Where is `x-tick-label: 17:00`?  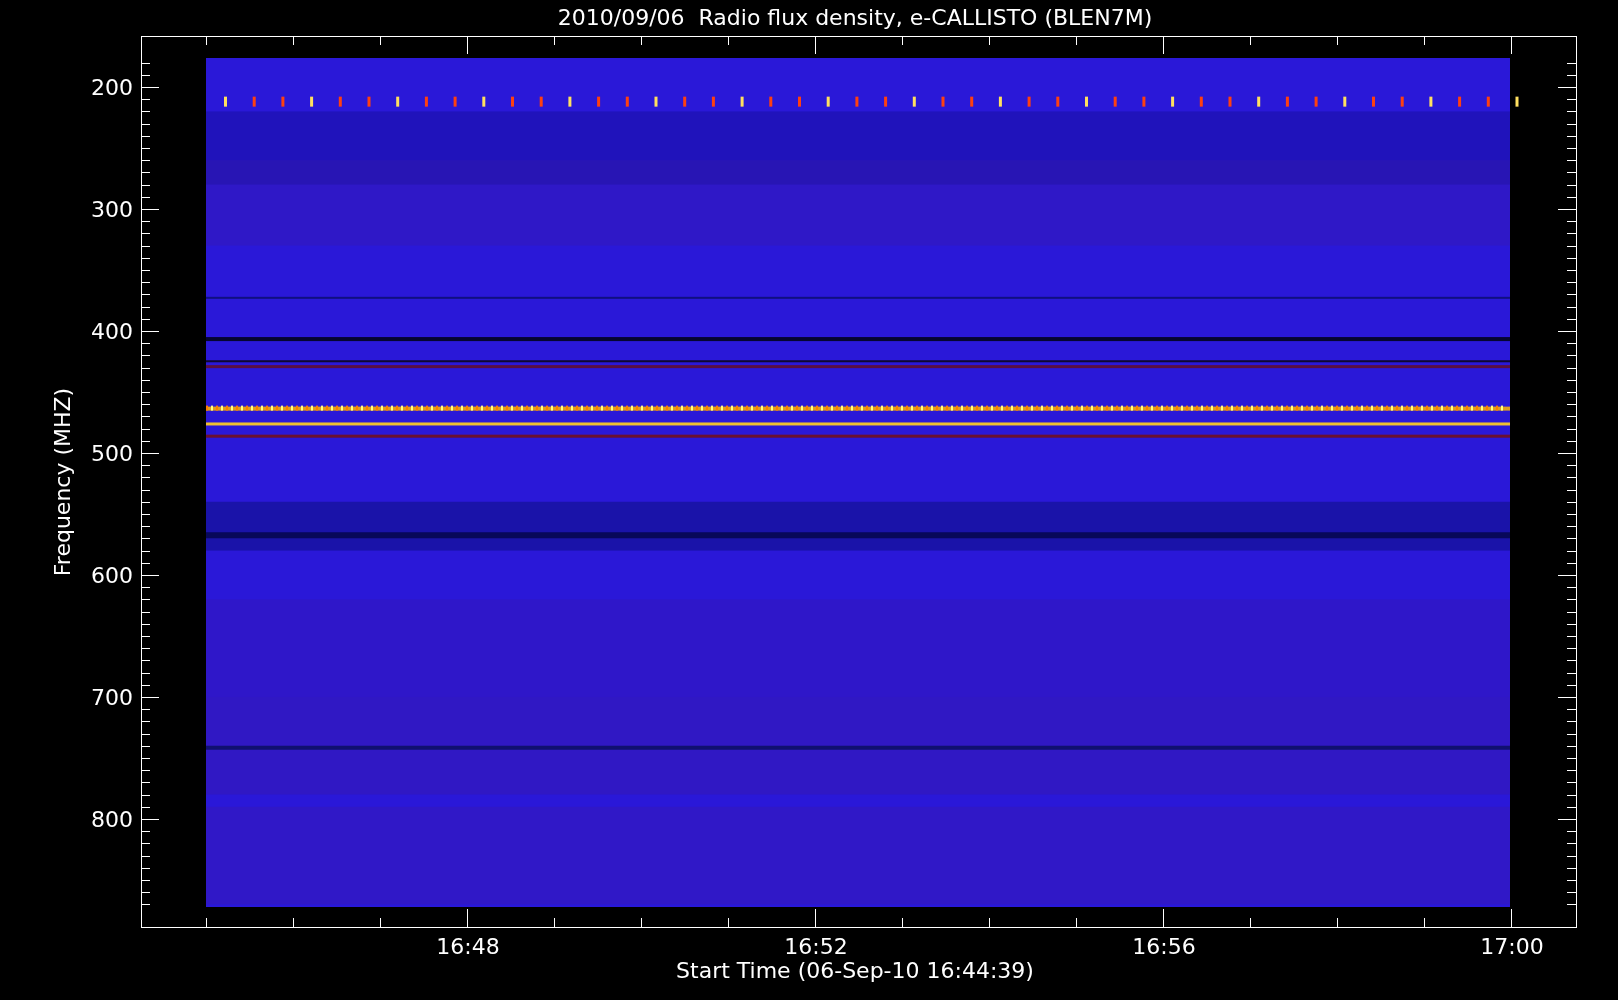
x-tick-label: 17:00 is located at coordinates (1512, 946).